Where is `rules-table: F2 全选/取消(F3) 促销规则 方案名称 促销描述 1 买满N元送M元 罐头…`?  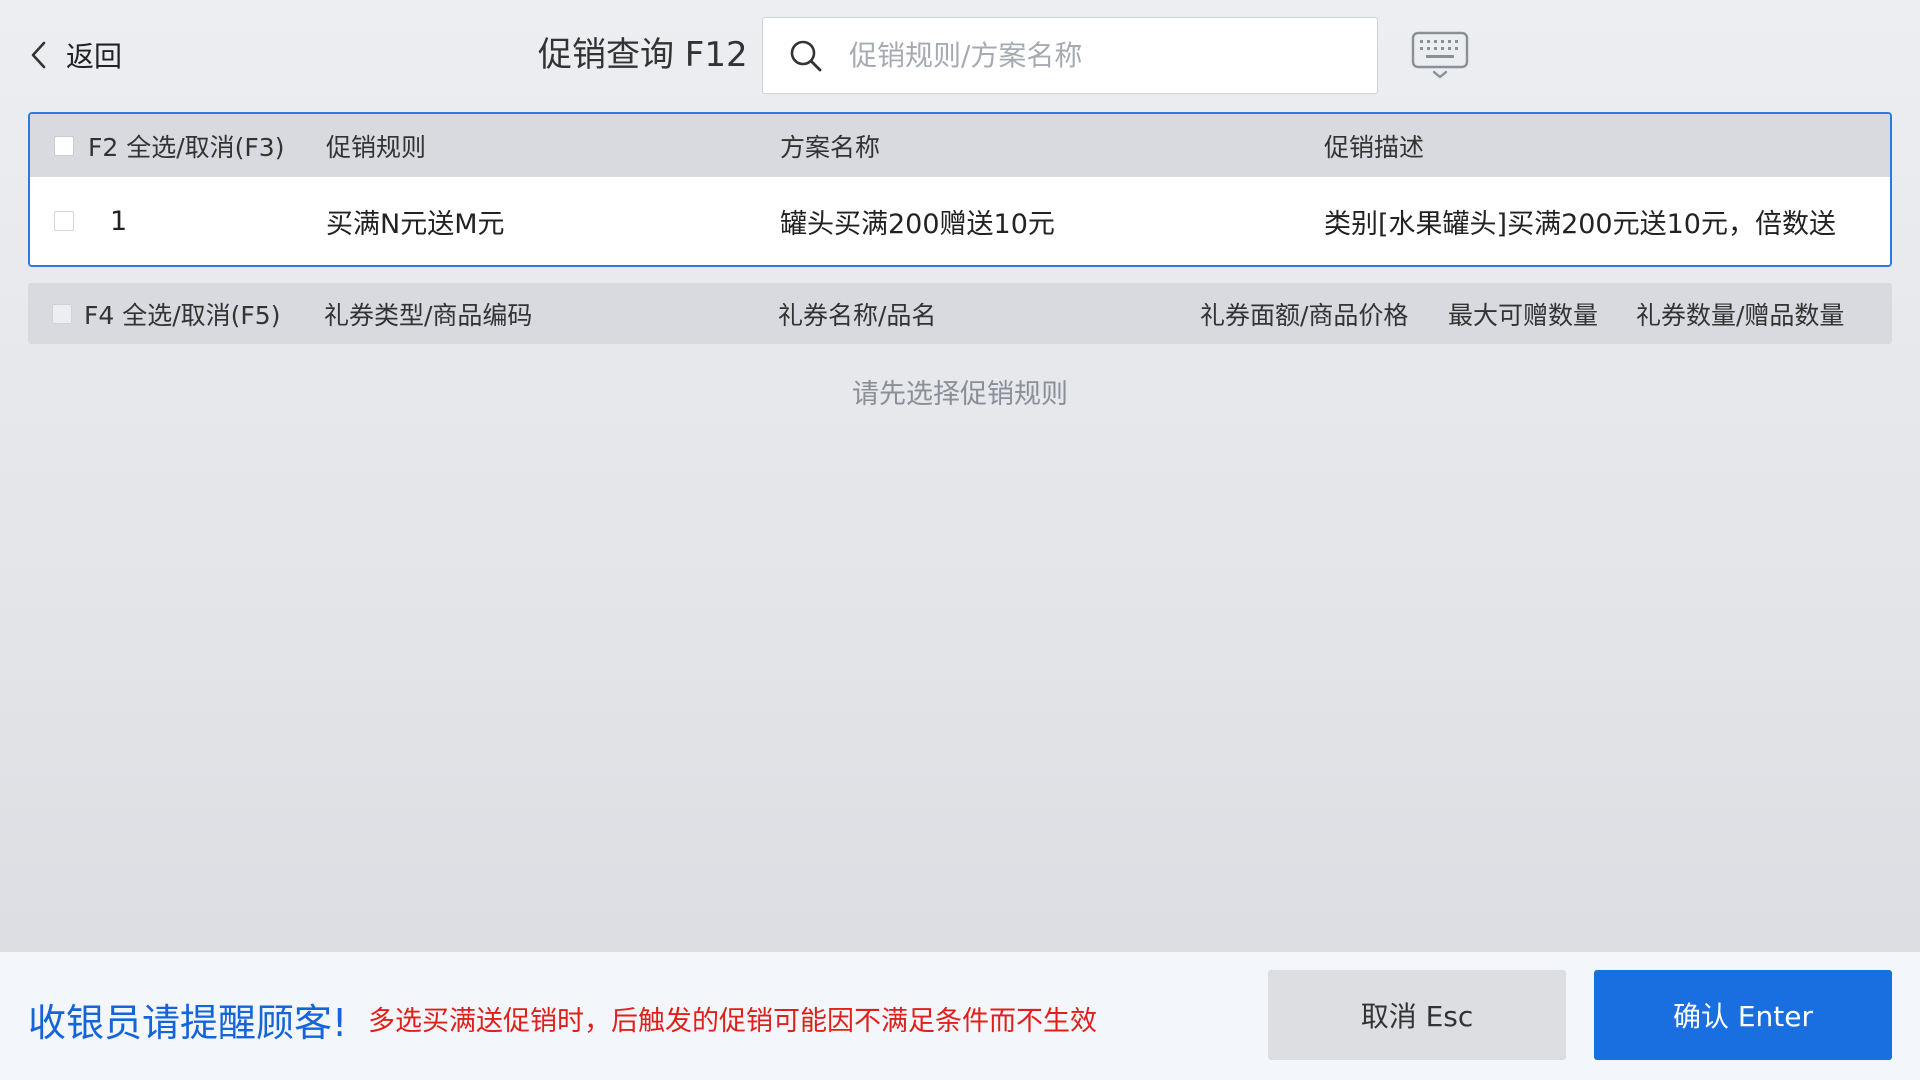
rules-table: F2 全选/取消(F3) 促销规则 方案名称 促销描述 1 买满N元送M元 罐头… is located at coordinates (960, 189).